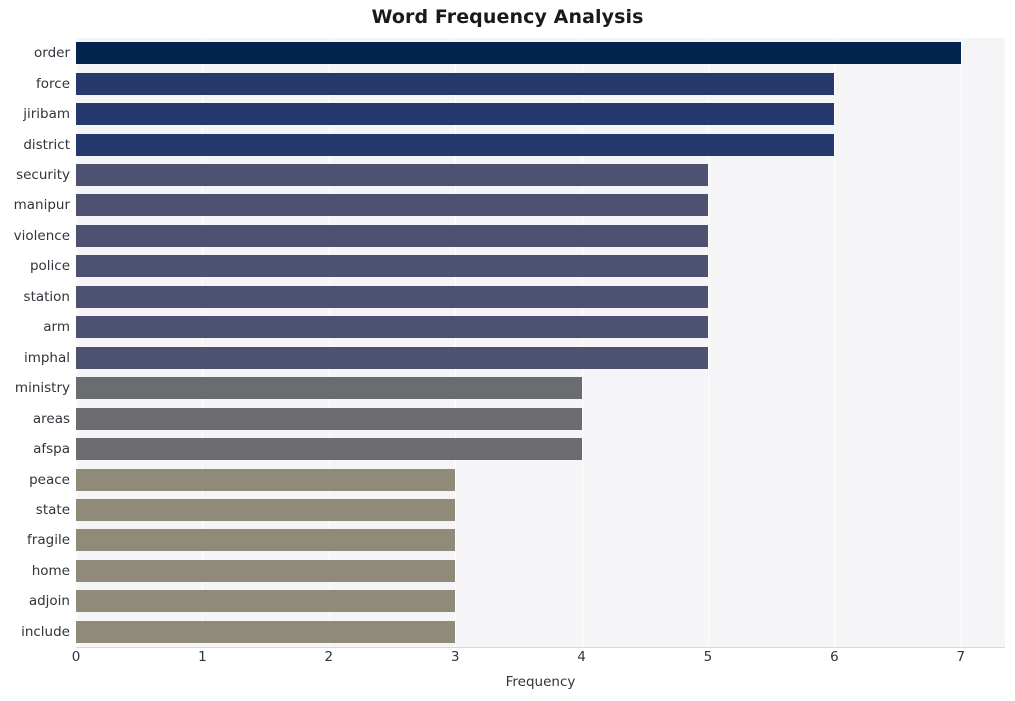 The image size is (1015, 701). Describe the element at coordinates (53, 83) in the screenshot. I see `y-tick-label: force` at that location.